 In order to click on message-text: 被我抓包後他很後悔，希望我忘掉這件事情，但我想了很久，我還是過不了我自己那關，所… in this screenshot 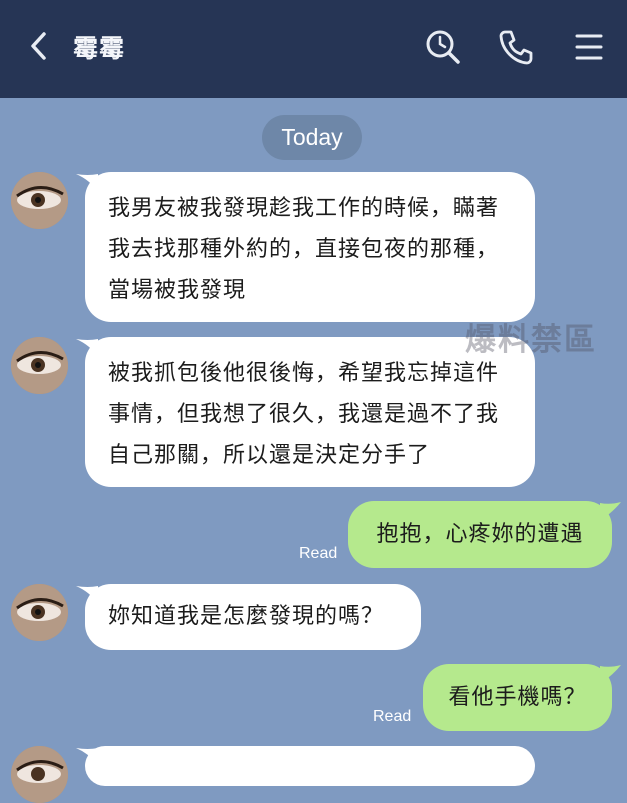, I will do `click(304, 414)`.